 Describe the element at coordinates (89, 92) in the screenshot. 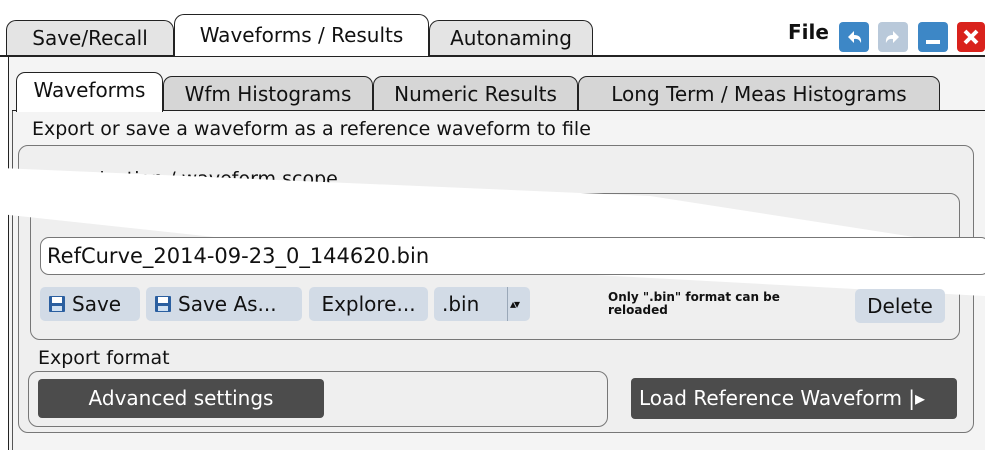

I see `subtab-waveforms: Waveforms` at that location.